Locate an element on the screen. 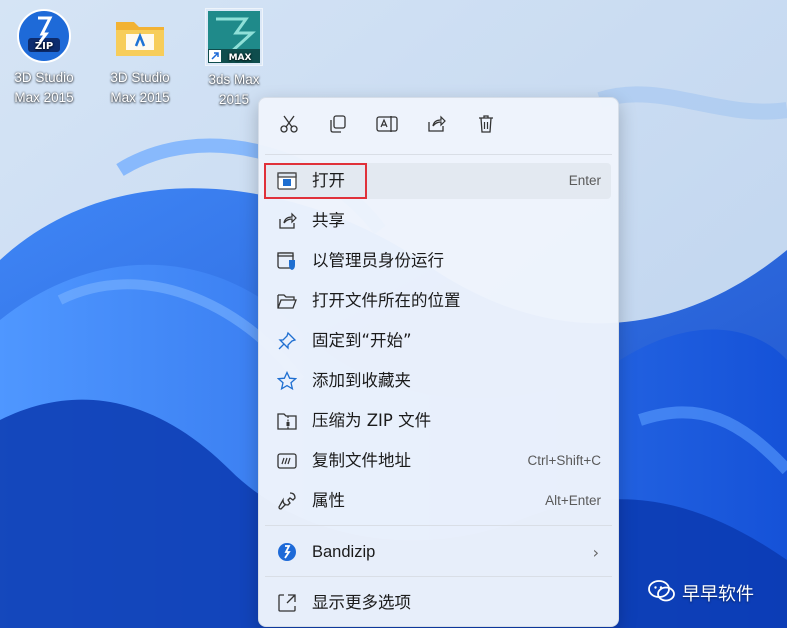  context-menu-toolbar is located at coordinates (438, 126).